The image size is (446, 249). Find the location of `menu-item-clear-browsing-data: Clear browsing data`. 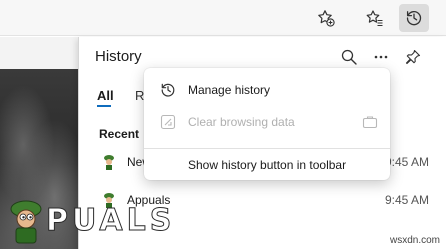

menu-item-clear-browsing-data: Clear browsing data is located at coordinates (267, 122).